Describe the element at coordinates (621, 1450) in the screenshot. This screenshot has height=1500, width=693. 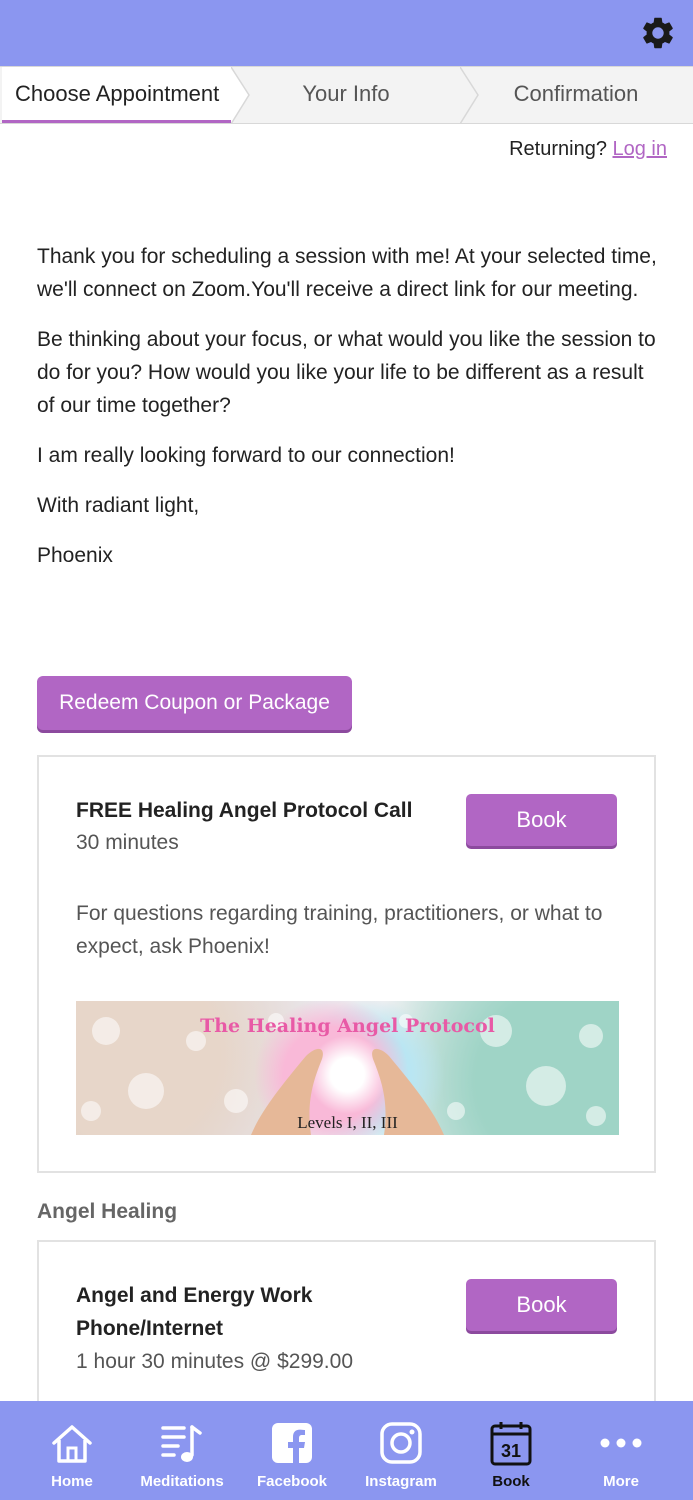
I see `tab-more: More` at that location.